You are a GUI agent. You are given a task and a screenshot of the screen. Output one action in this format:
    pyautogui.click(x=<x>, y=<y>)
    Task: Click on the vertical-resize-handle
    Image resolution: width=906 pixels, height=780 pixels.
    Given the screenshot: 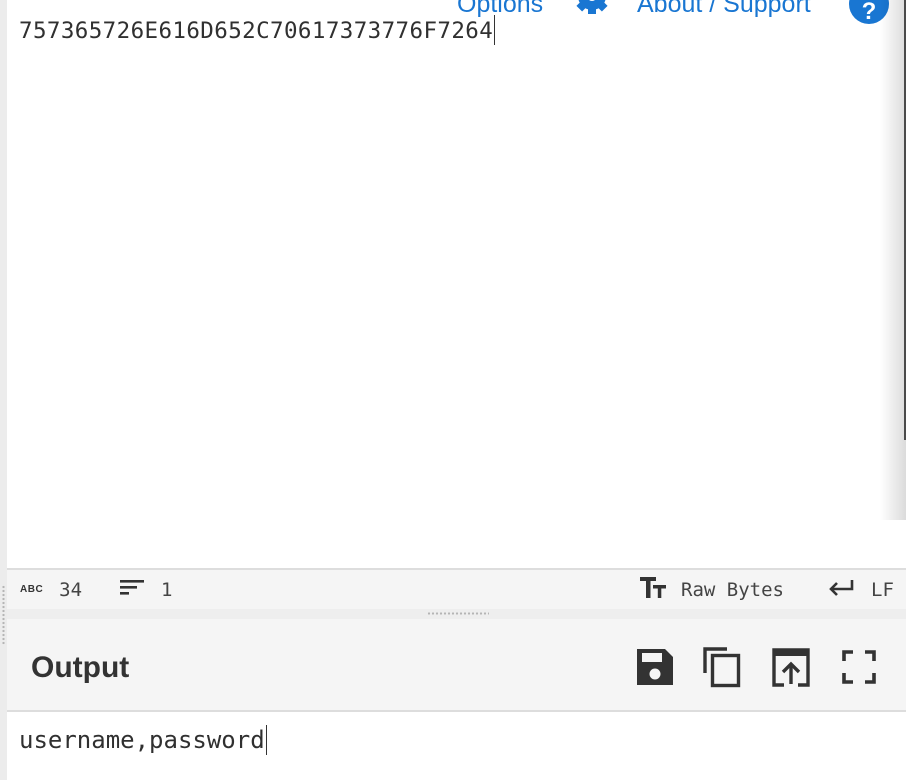 What is the action you would take?
    pyautogui.click(x=3, y=615)
    